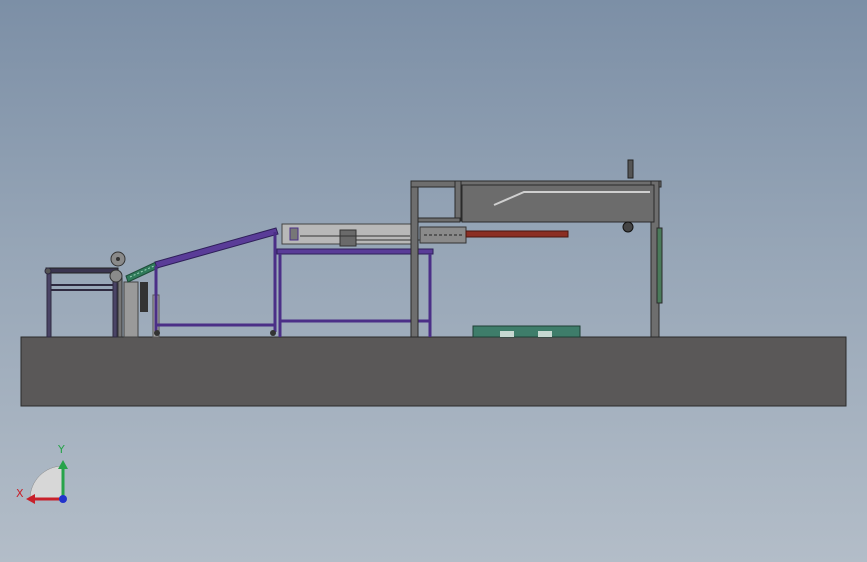  I want to click on y-axis-label: Y, so click(61, 449).